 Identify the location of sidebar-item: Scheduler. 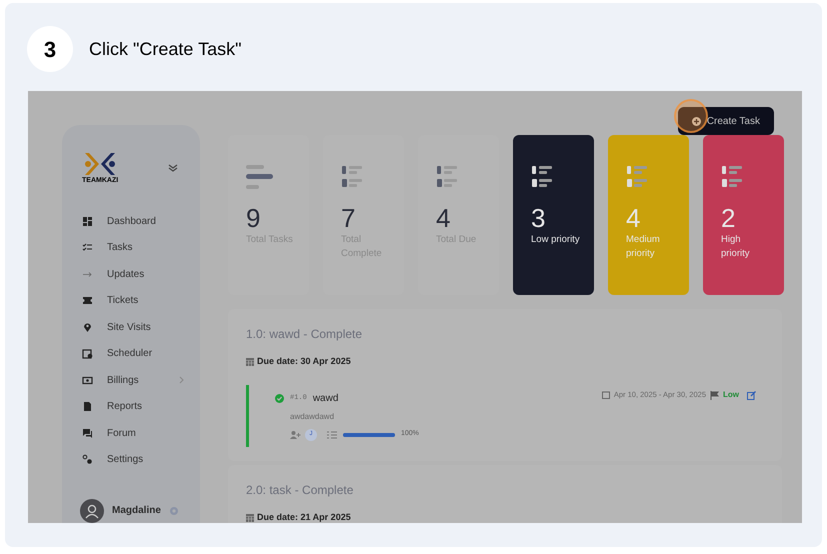
(133, 353).